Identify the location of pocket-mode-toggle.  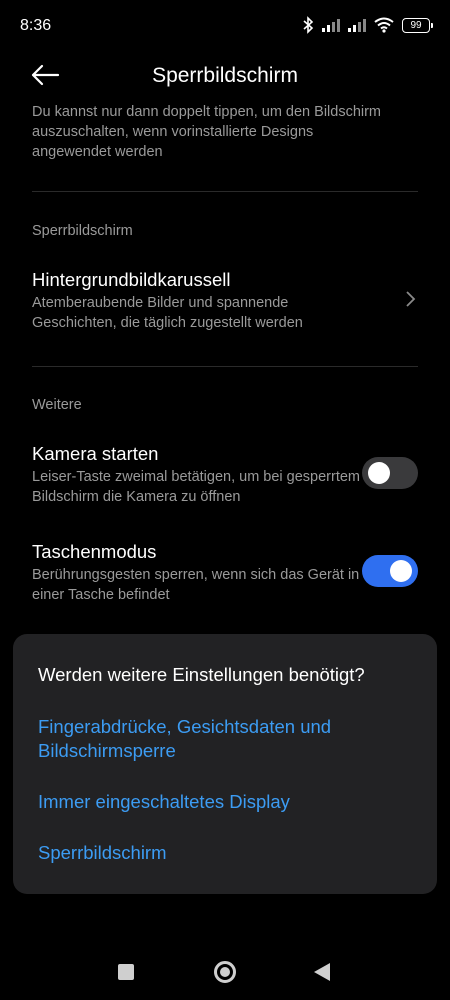
(390, 571).